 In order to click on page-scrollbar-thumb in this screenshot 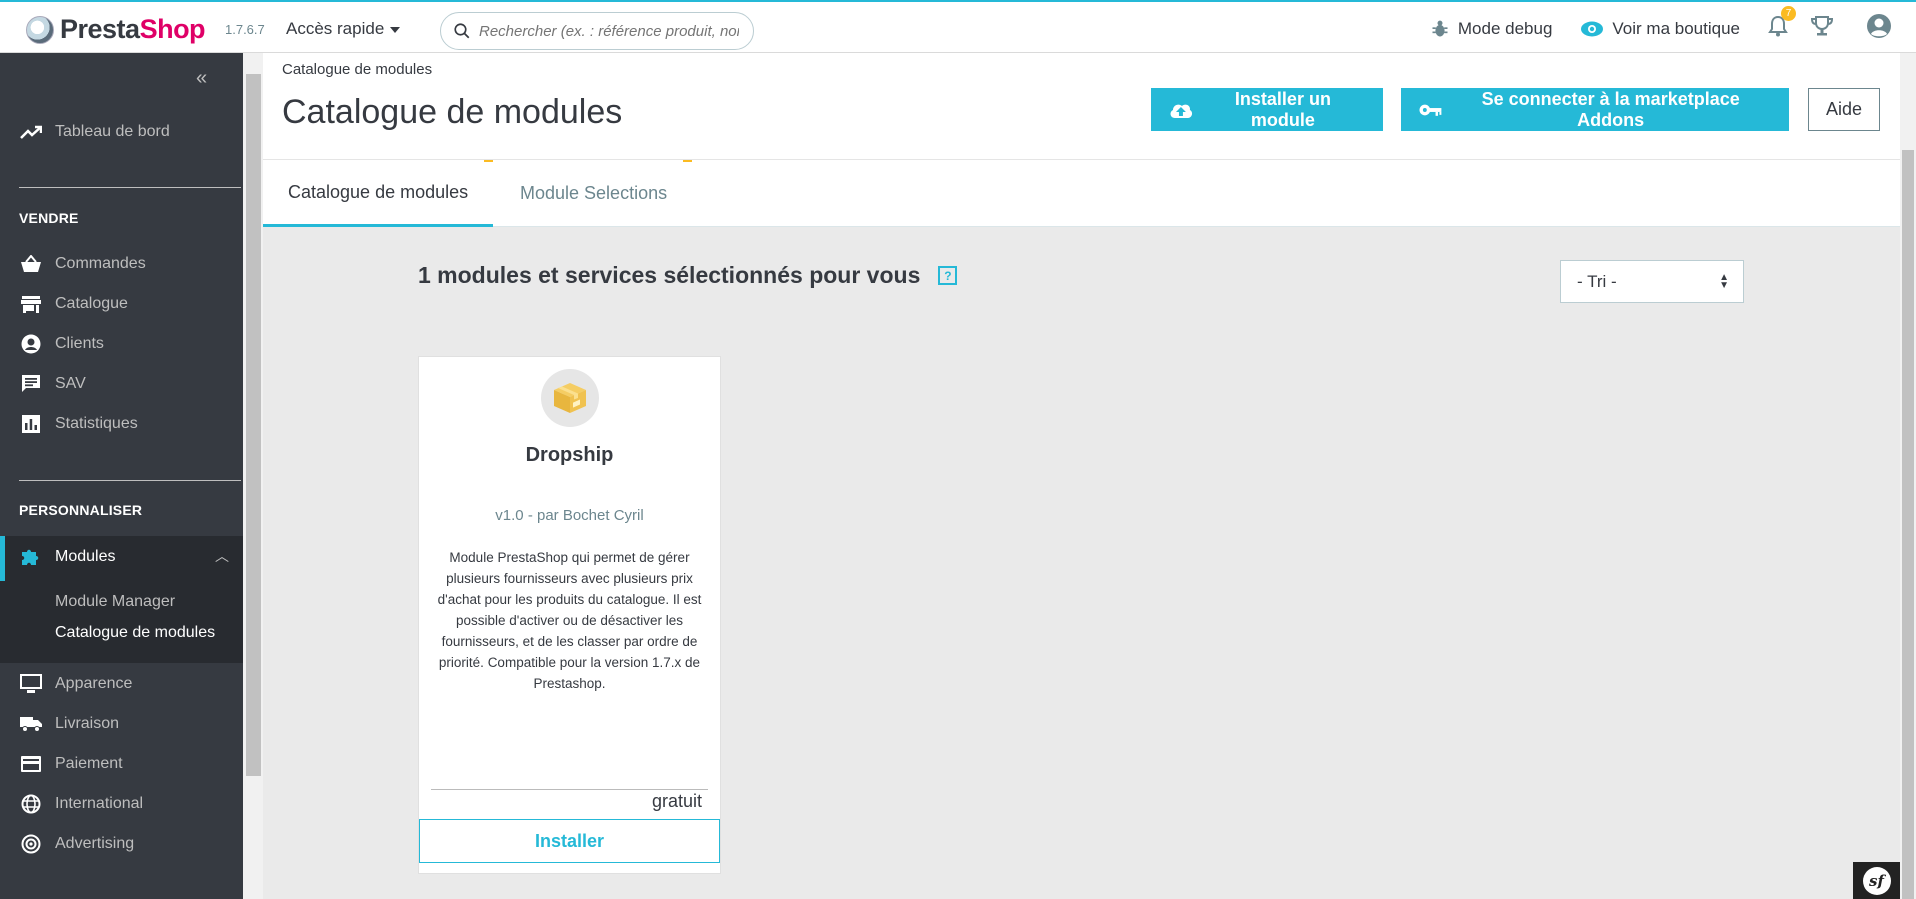, I will do `click(1908, 524)`.